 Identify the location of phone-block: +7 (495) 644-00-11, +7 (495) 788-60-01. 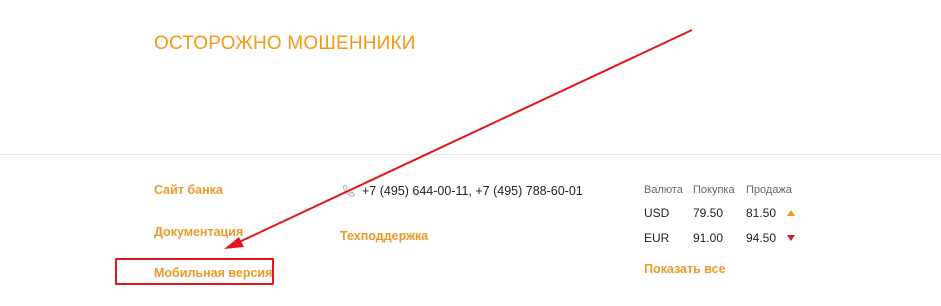
(462, 191).